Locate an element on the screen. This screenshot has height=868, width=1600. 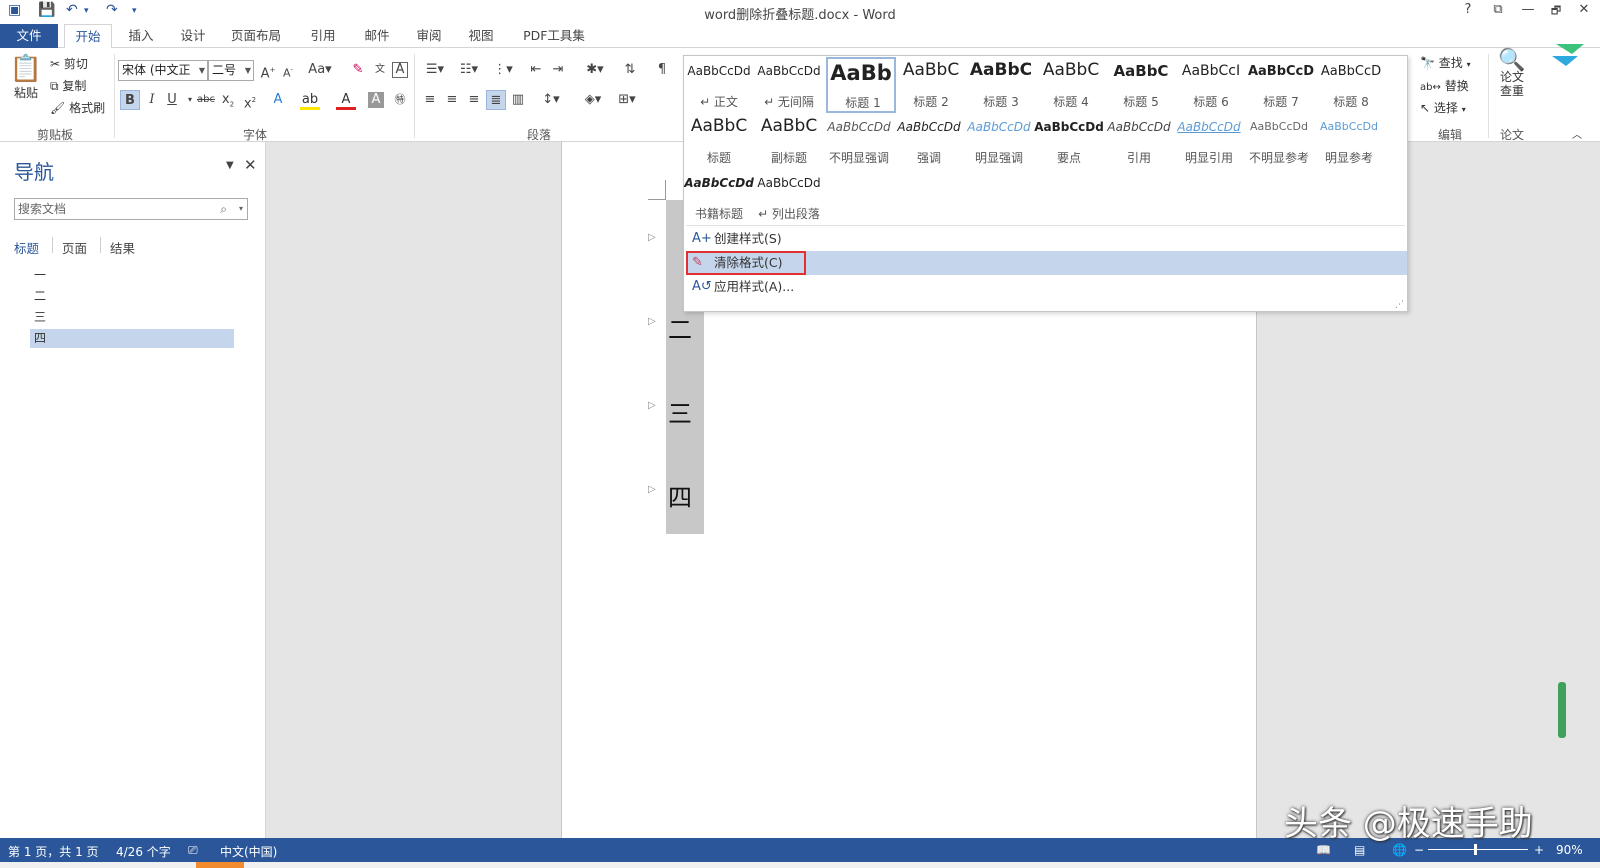
tab-review: 审阅 is located at coordinates (429, 36).